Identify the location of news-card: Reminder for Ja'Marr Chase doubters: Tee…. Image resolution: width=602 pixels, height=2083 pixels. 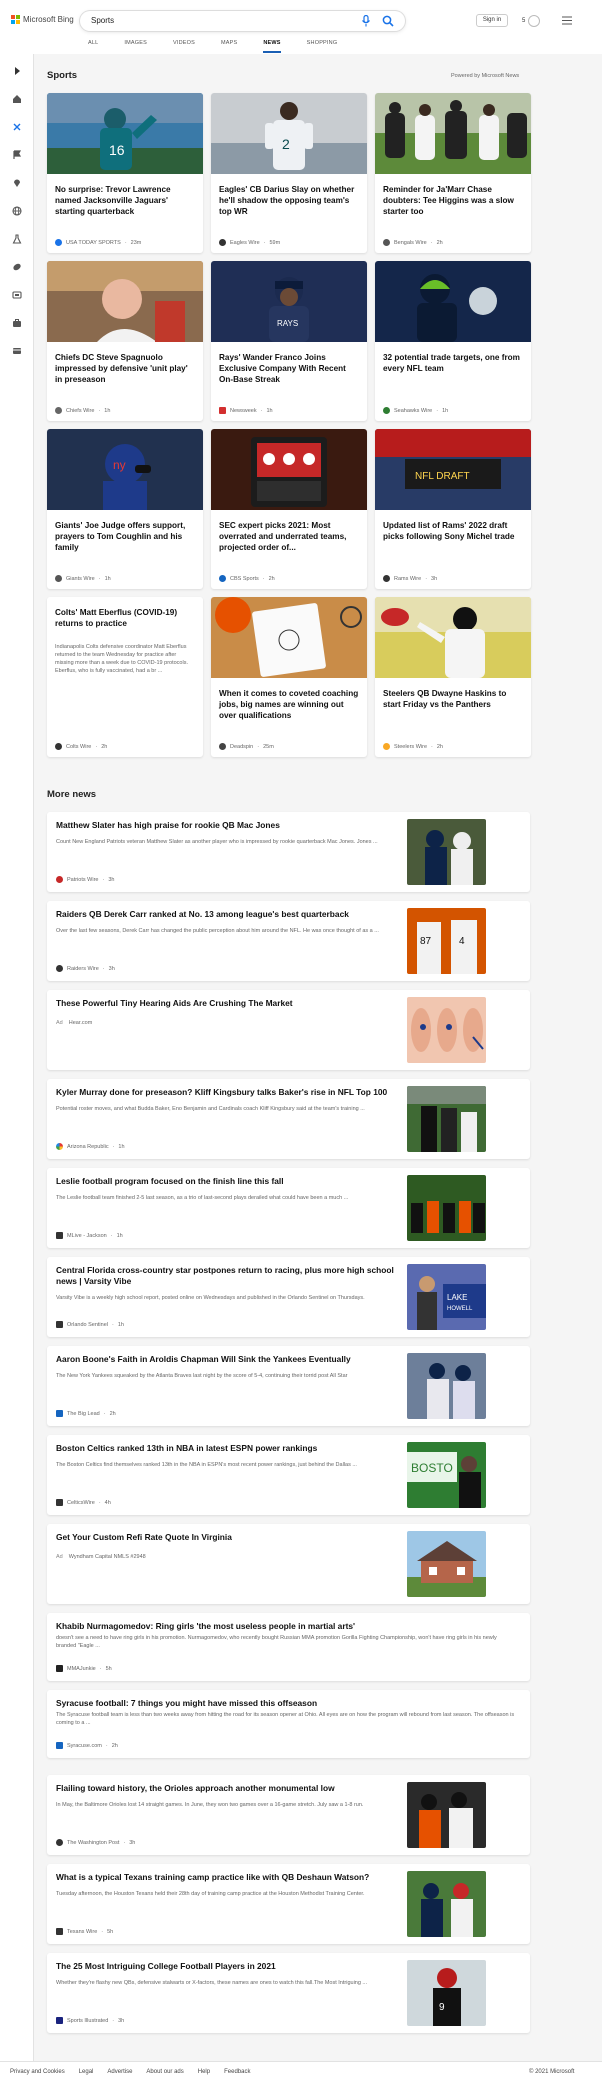
(453, 173).